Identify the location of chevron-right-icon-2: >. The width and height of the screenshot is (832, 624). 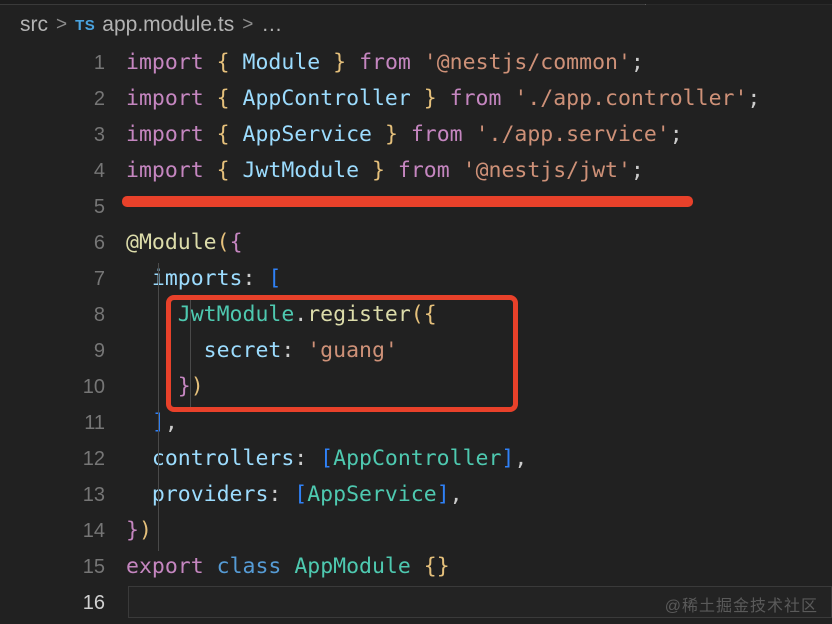
(248, 24).